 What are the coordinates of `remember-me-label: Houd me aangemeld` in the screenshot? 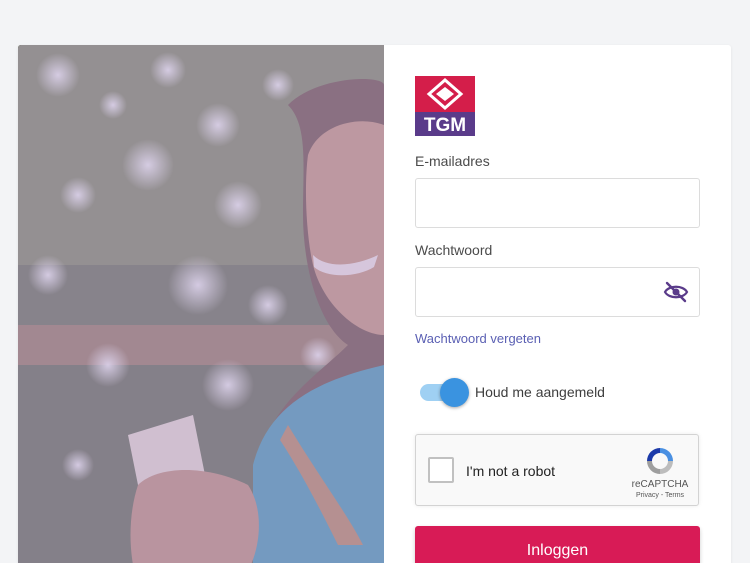 It's located at (540, 392).